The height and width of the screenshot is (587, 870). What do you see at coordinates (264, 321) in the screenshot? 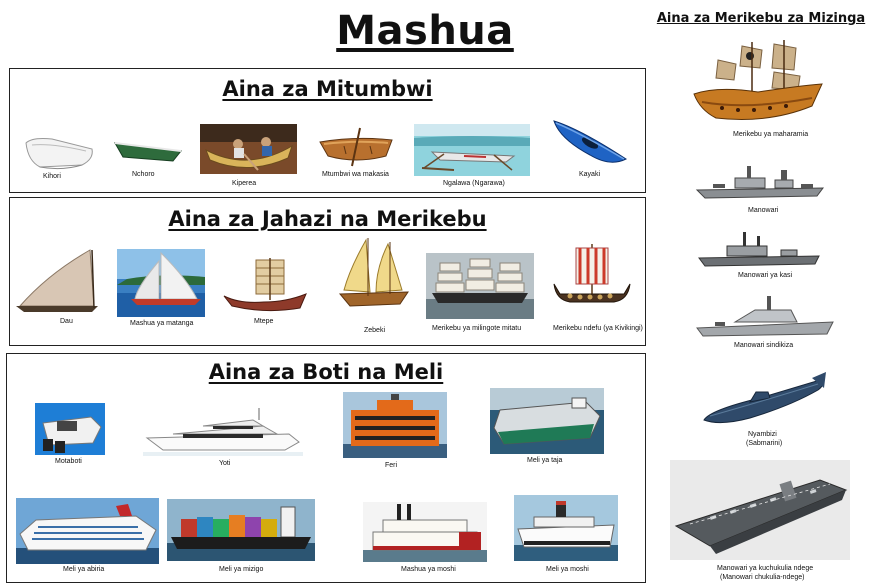
I see `mtepe-caption: Mtepe` at bounding box center [264, 321].